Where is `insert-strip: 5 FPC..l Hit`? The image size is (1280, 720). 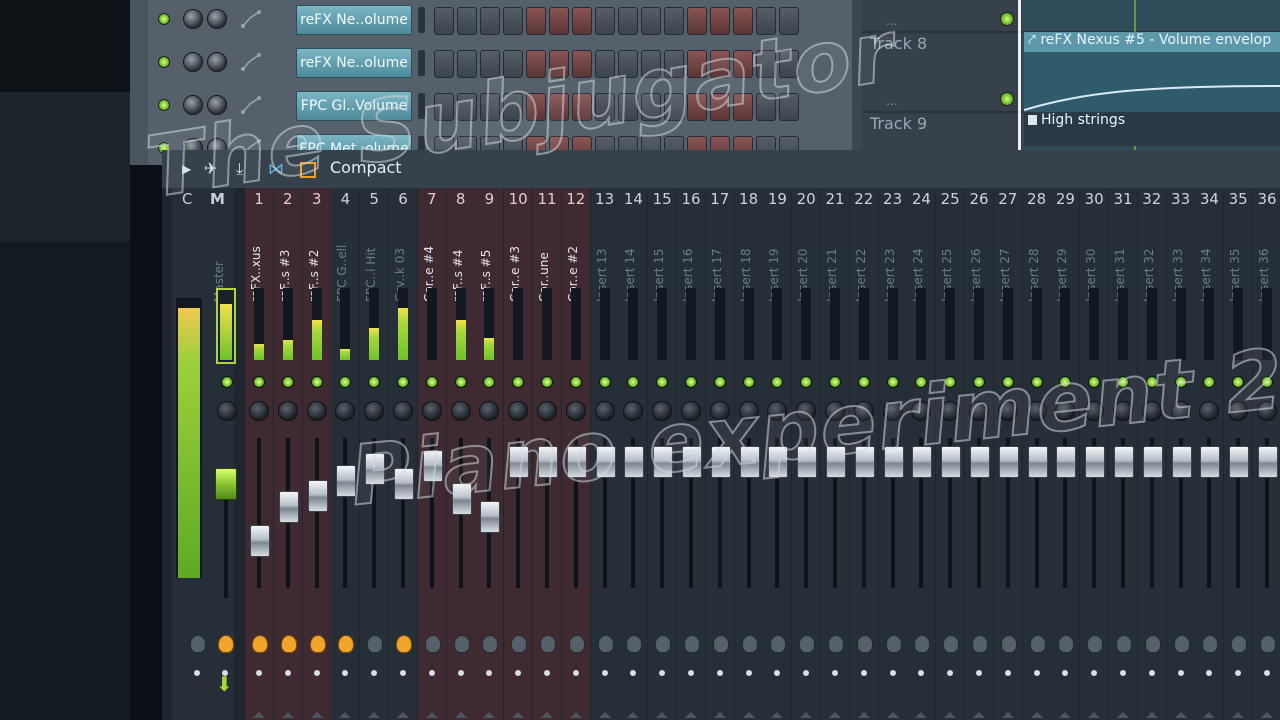 insert-strip: 5 FPC..l Hit is located at coordinates (374, 454).